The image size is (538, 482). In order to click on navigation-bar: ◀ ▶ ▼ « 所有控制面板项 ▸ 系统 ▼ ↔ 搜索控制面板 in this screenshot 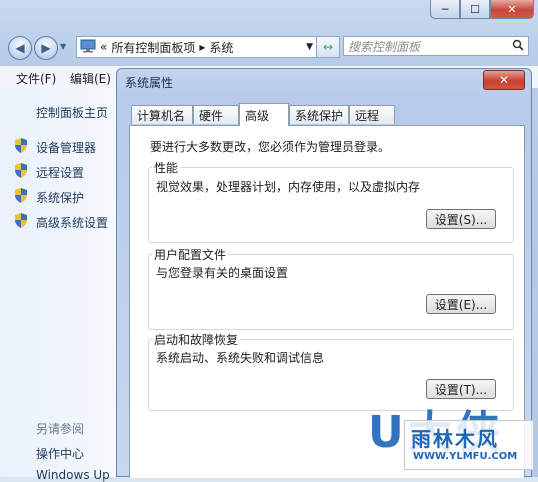, I will do `click(269, 47)`.